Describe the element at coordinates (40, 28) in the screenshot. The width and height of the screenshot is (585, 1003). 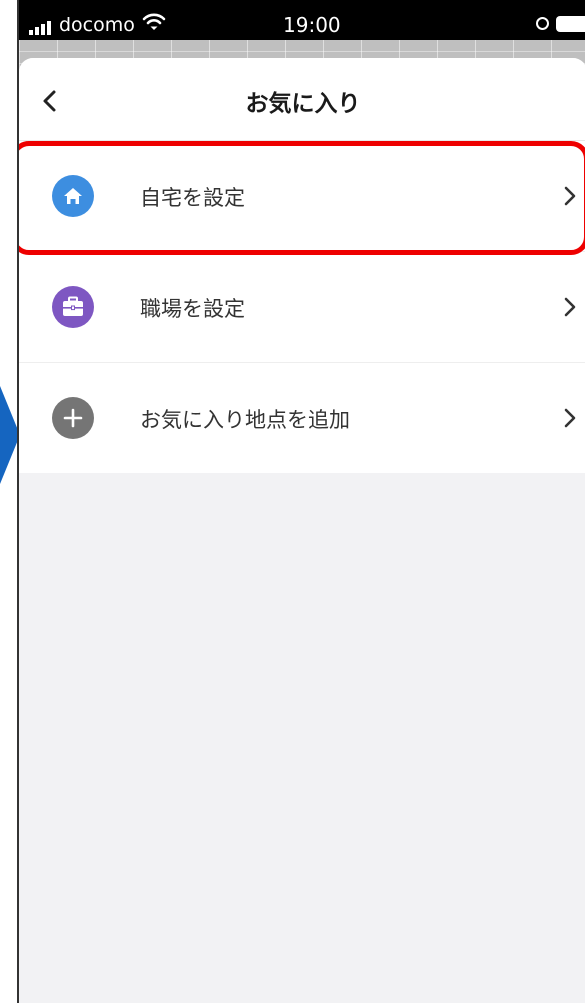
I see `signal-icon` at that location.